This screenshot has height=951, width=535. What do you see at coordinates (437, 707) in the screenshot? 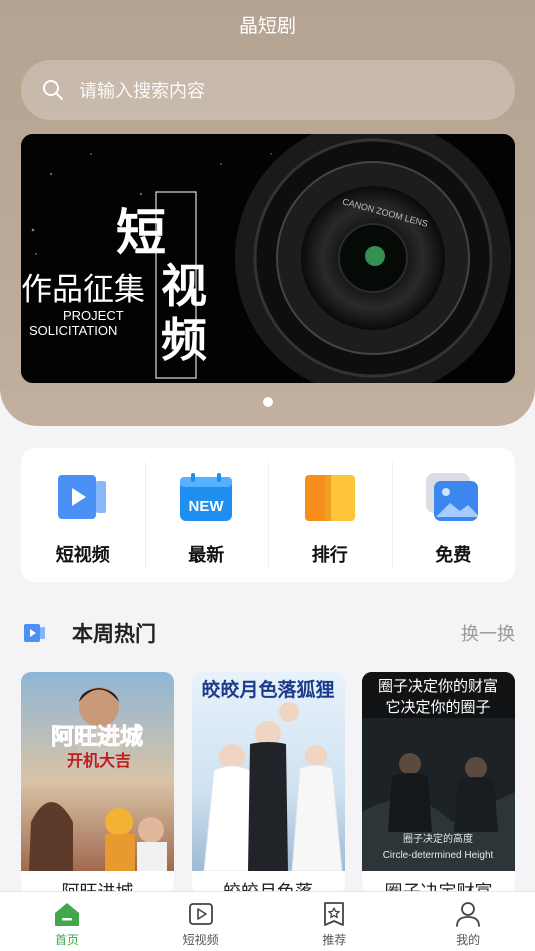
I see `poster-overlay-line2: 它决定你的圈子` at bounding box center [437, 707].